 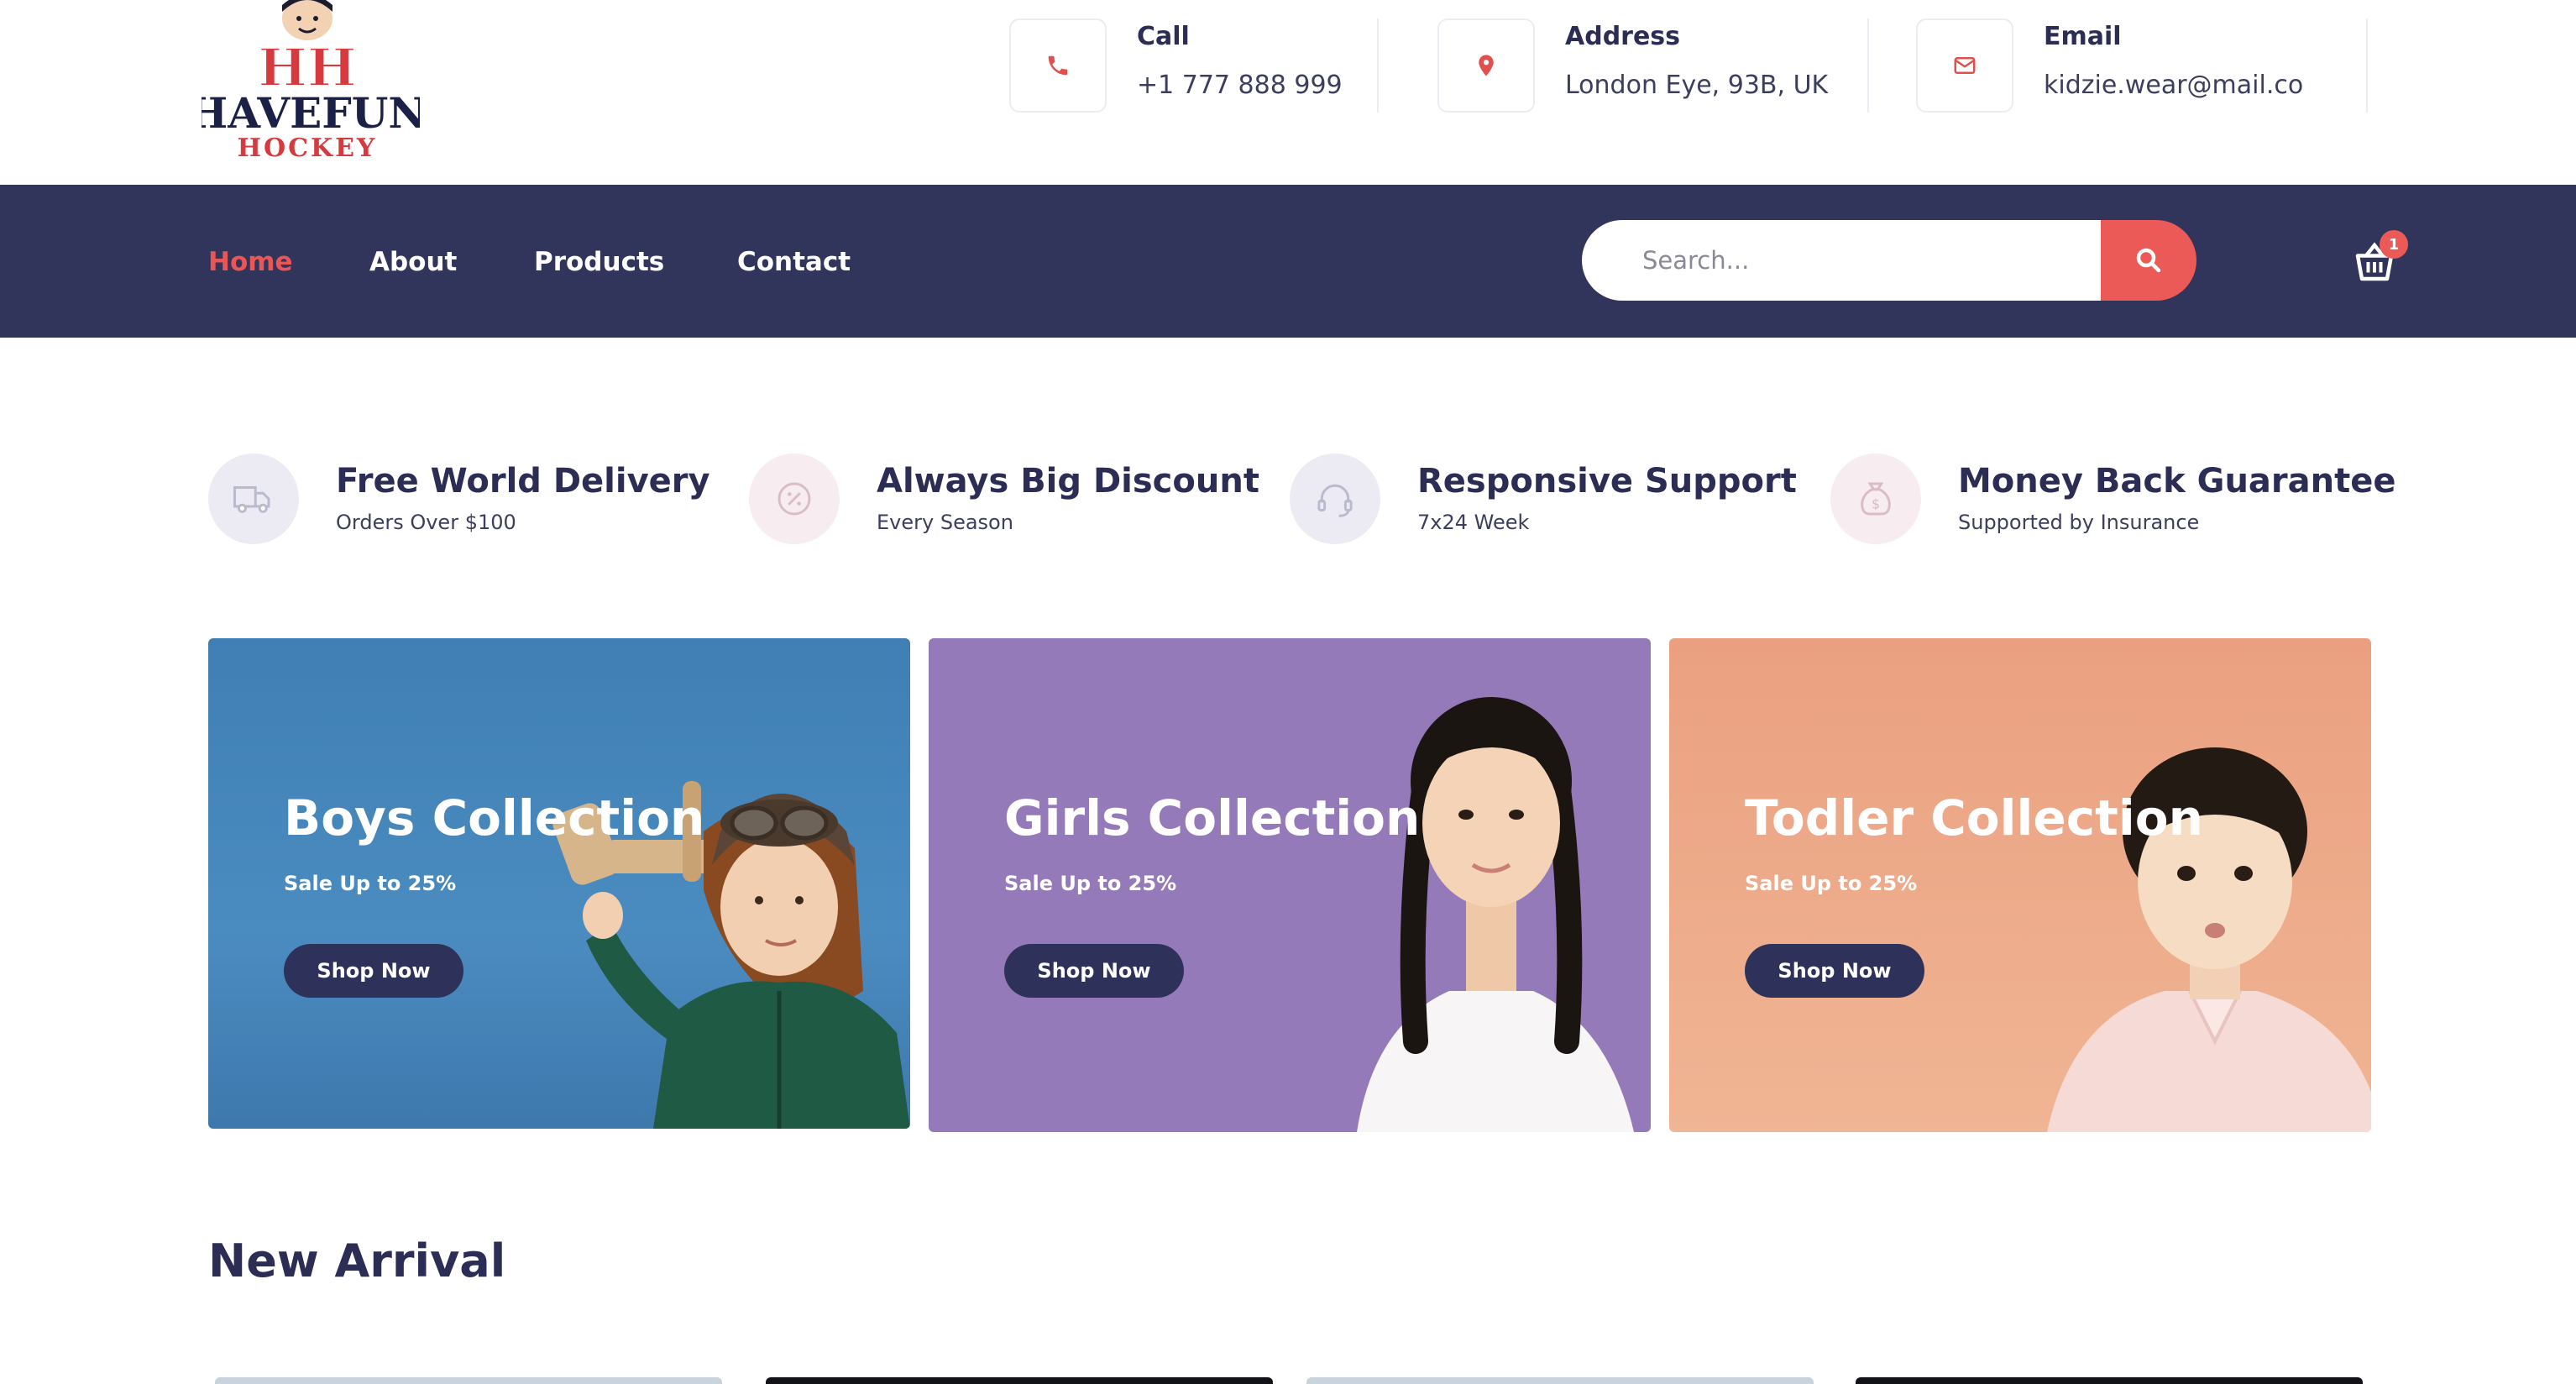 What do you see at coordinates (1964, 65) in the screenshot?
I see `envelope-icon` at bounding box center [1964, 65].